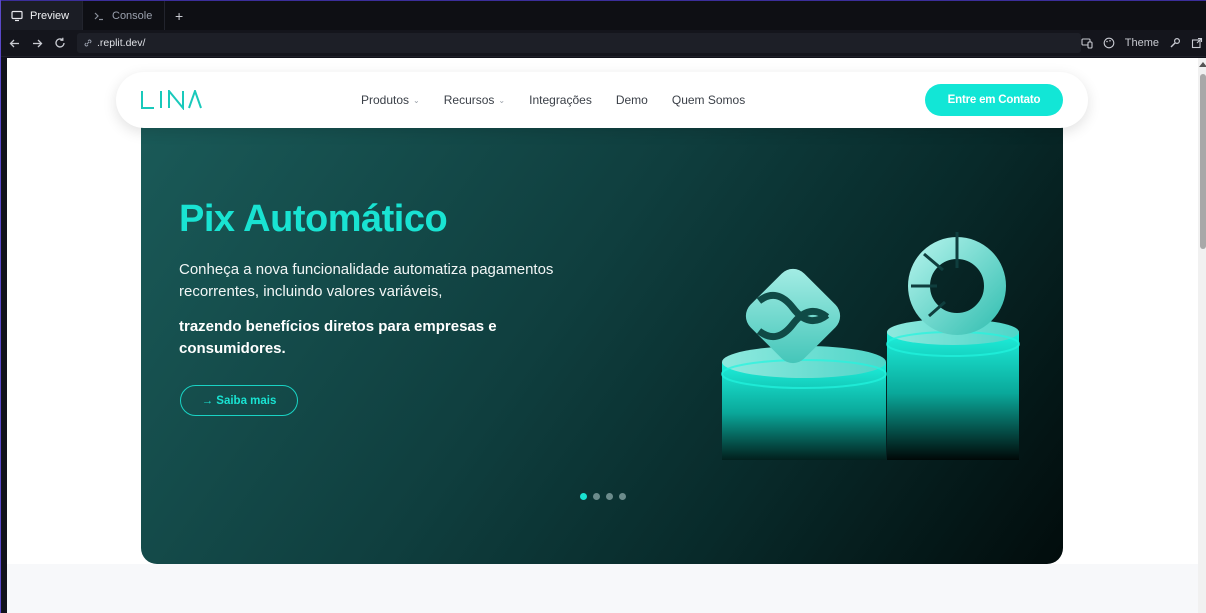 This screenshot has height=613, width=1206. What do you see at coordinates (121, 43) in the screenshot?
I see `url-text: .replit.dev/` at bounding box center [121, 43].